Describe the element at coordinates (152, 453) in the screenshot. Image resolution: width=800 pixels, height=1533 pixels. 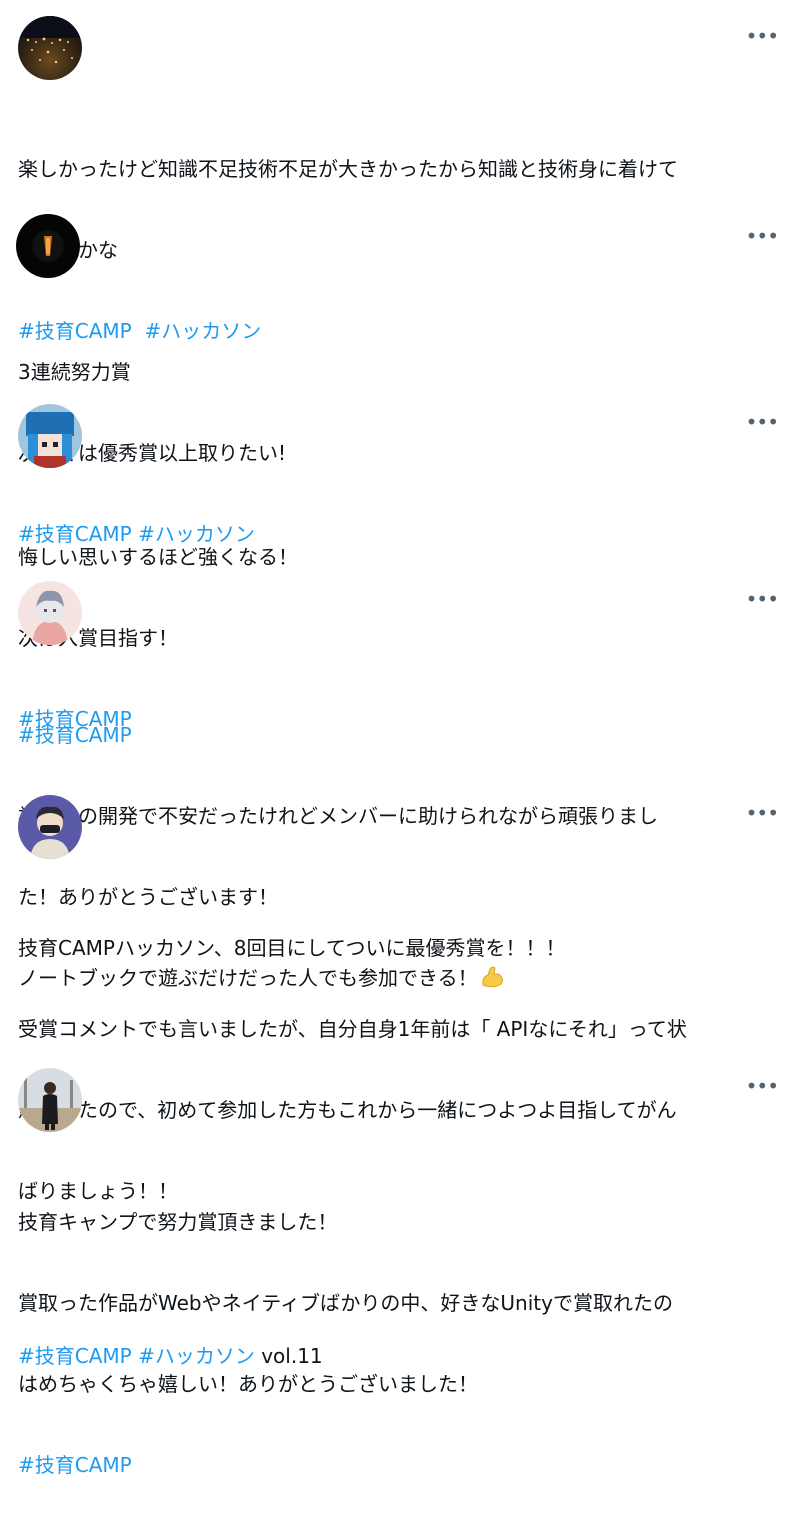
I see `post-line: 次こそは優秀賞以上取りたい!` at that location.